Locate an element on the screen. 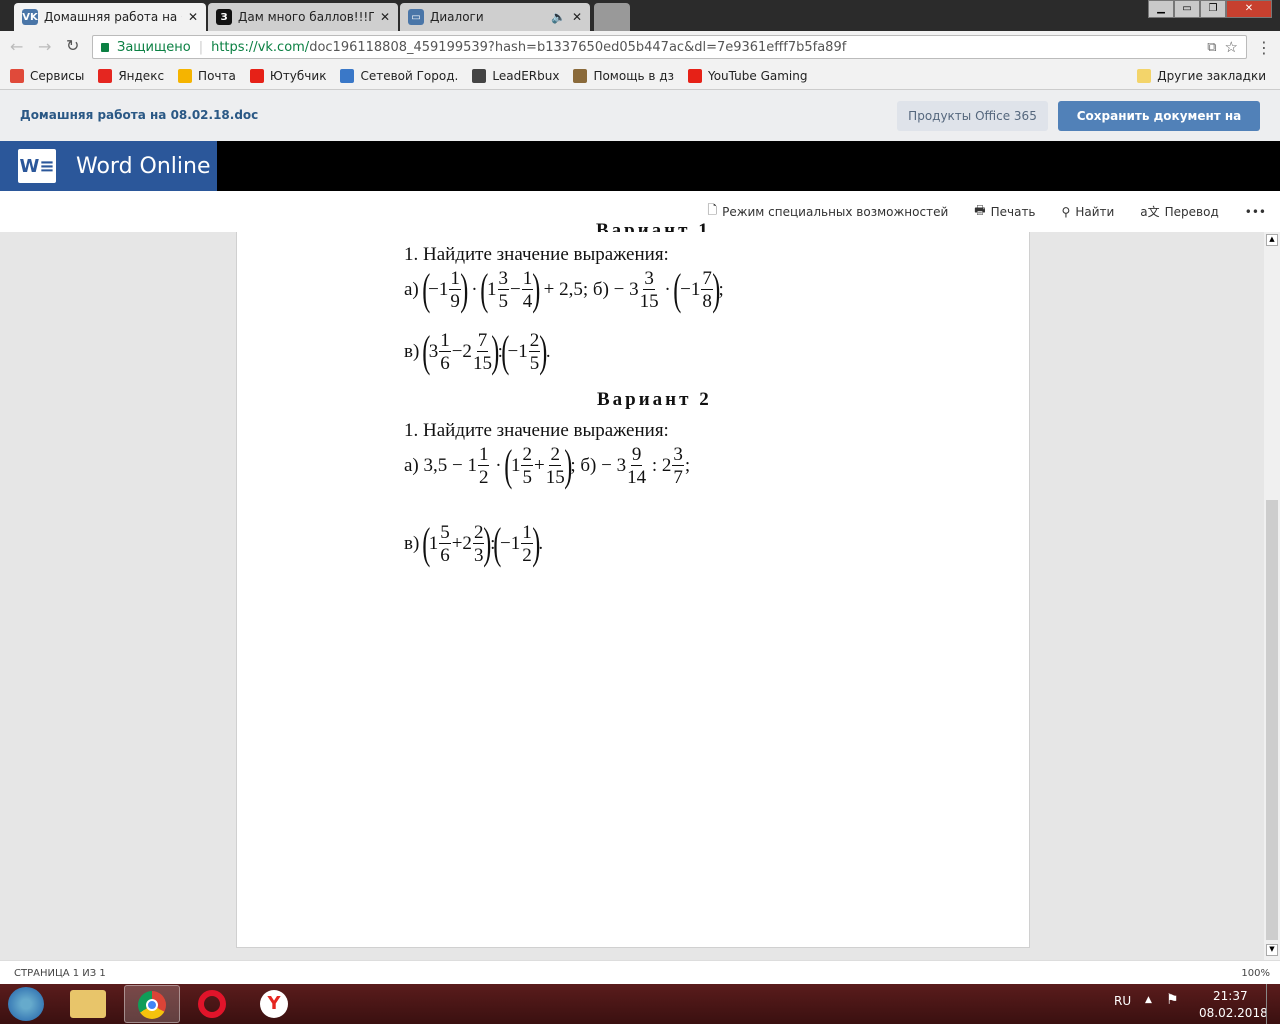 Image resolution: width=1280 pixels, height=1024 pixels. vertical-scrollbar: ▲ ▼ is located at coordinates (1272, 596).